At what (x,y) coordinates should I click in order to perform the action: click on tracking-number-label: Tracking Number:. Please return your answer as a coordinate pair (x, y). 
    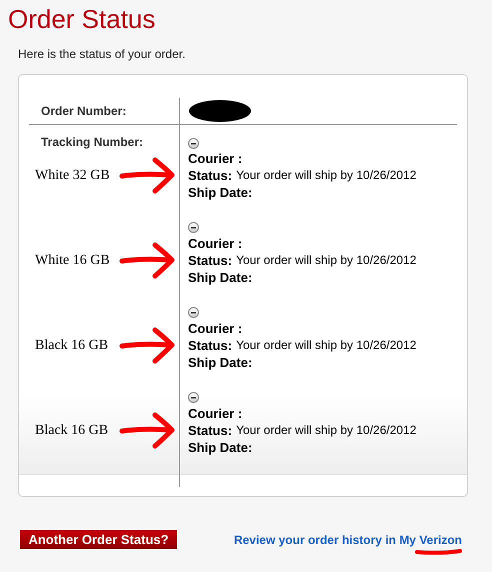
    Looking at the image, I should click on (92, 142).